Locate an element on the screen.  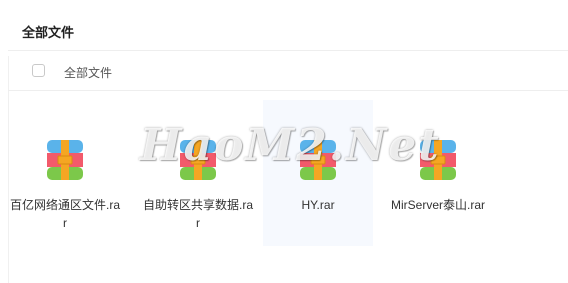
file-item: MirServer泰山.rar is located at coordinates (438, 173).